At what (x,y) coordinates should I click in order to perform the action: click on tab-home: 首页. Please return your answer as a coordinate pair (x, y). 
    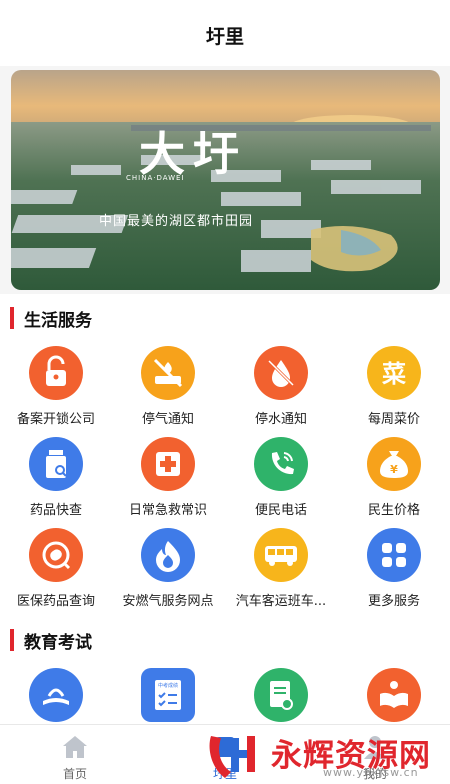
    Looking at the image, I should click on (75, 754).